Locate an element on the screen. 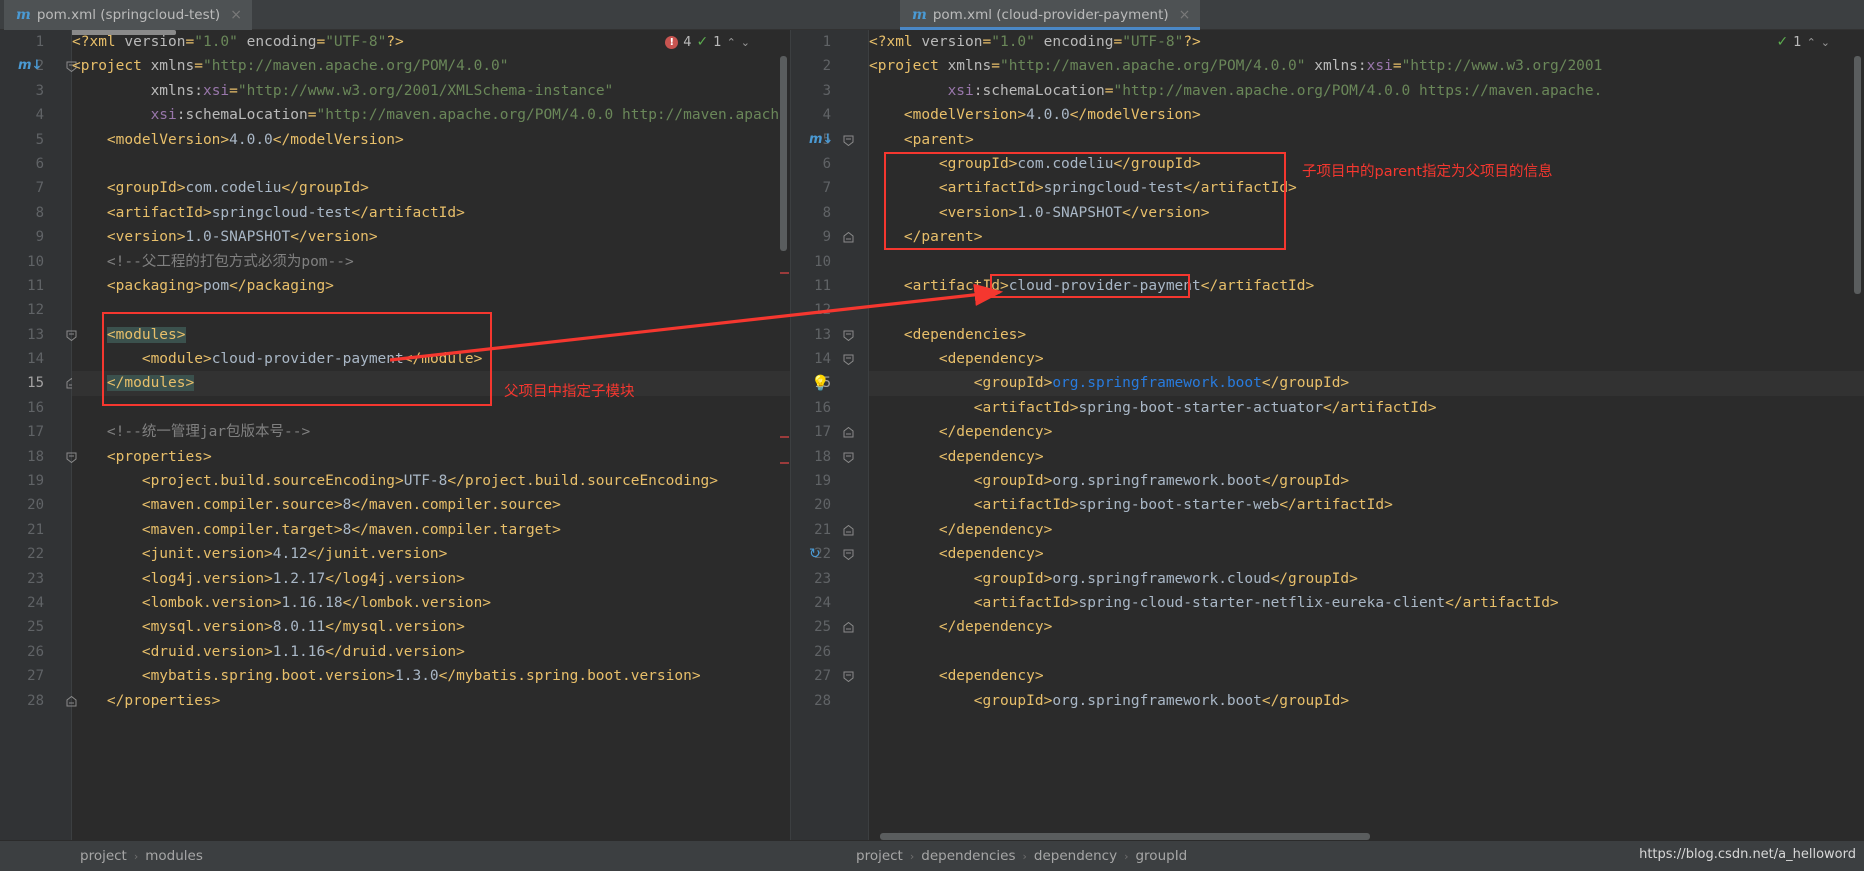 The width and height of the screenshot is (1864, 871). gutter-line: 15 is located at coordinates (38, 383).